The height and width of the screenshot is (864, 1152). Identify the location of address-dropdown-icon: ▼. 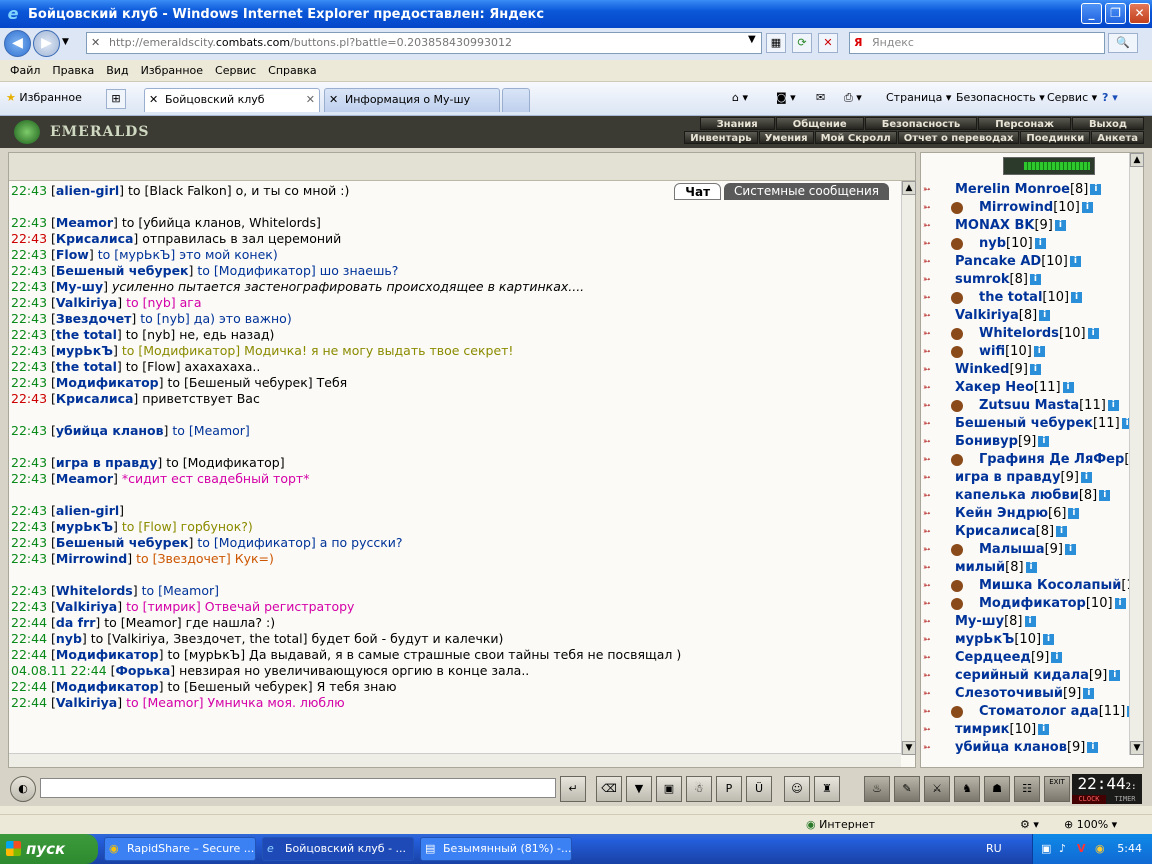
(752, 39).